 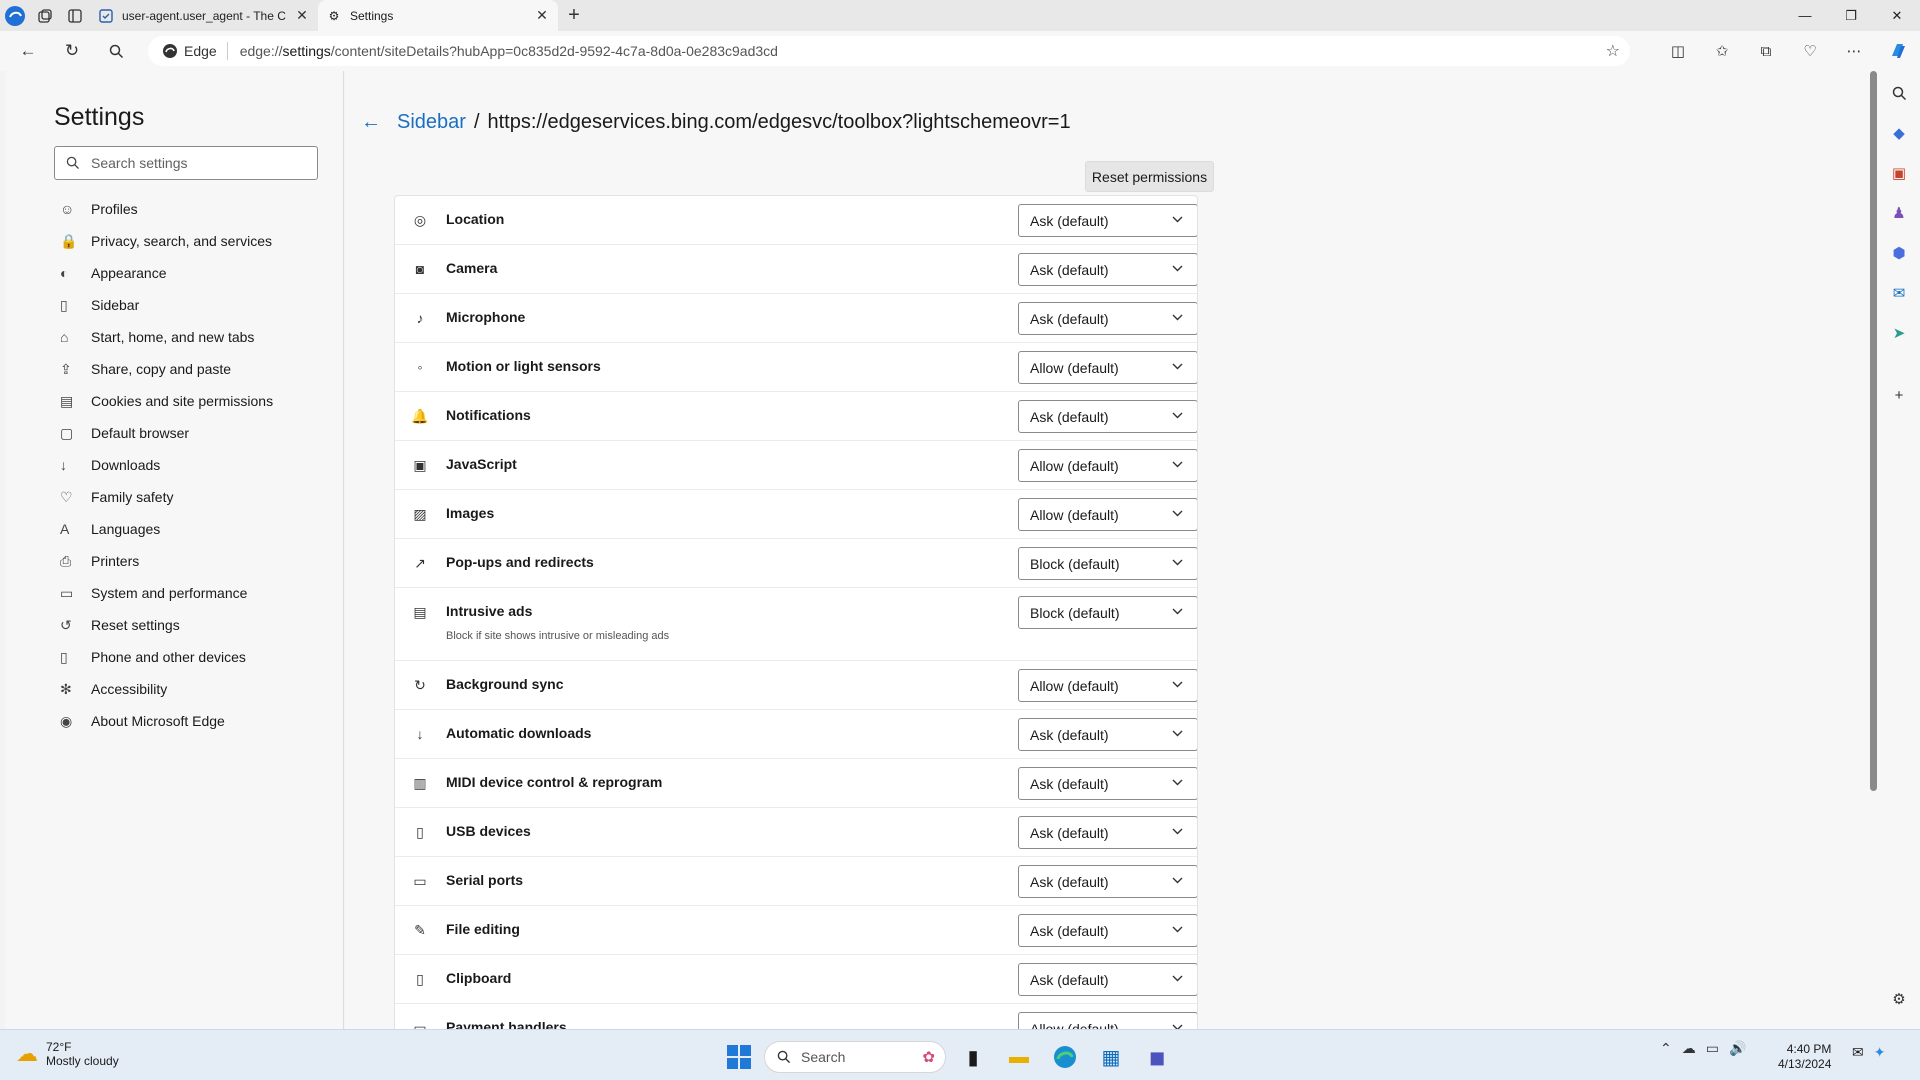 What do you see at coordinates (195, 305) in the screenshot?
I see `settings-nav-item-sidebar: ▯ Sidebar` at bounding box center [195, 305].